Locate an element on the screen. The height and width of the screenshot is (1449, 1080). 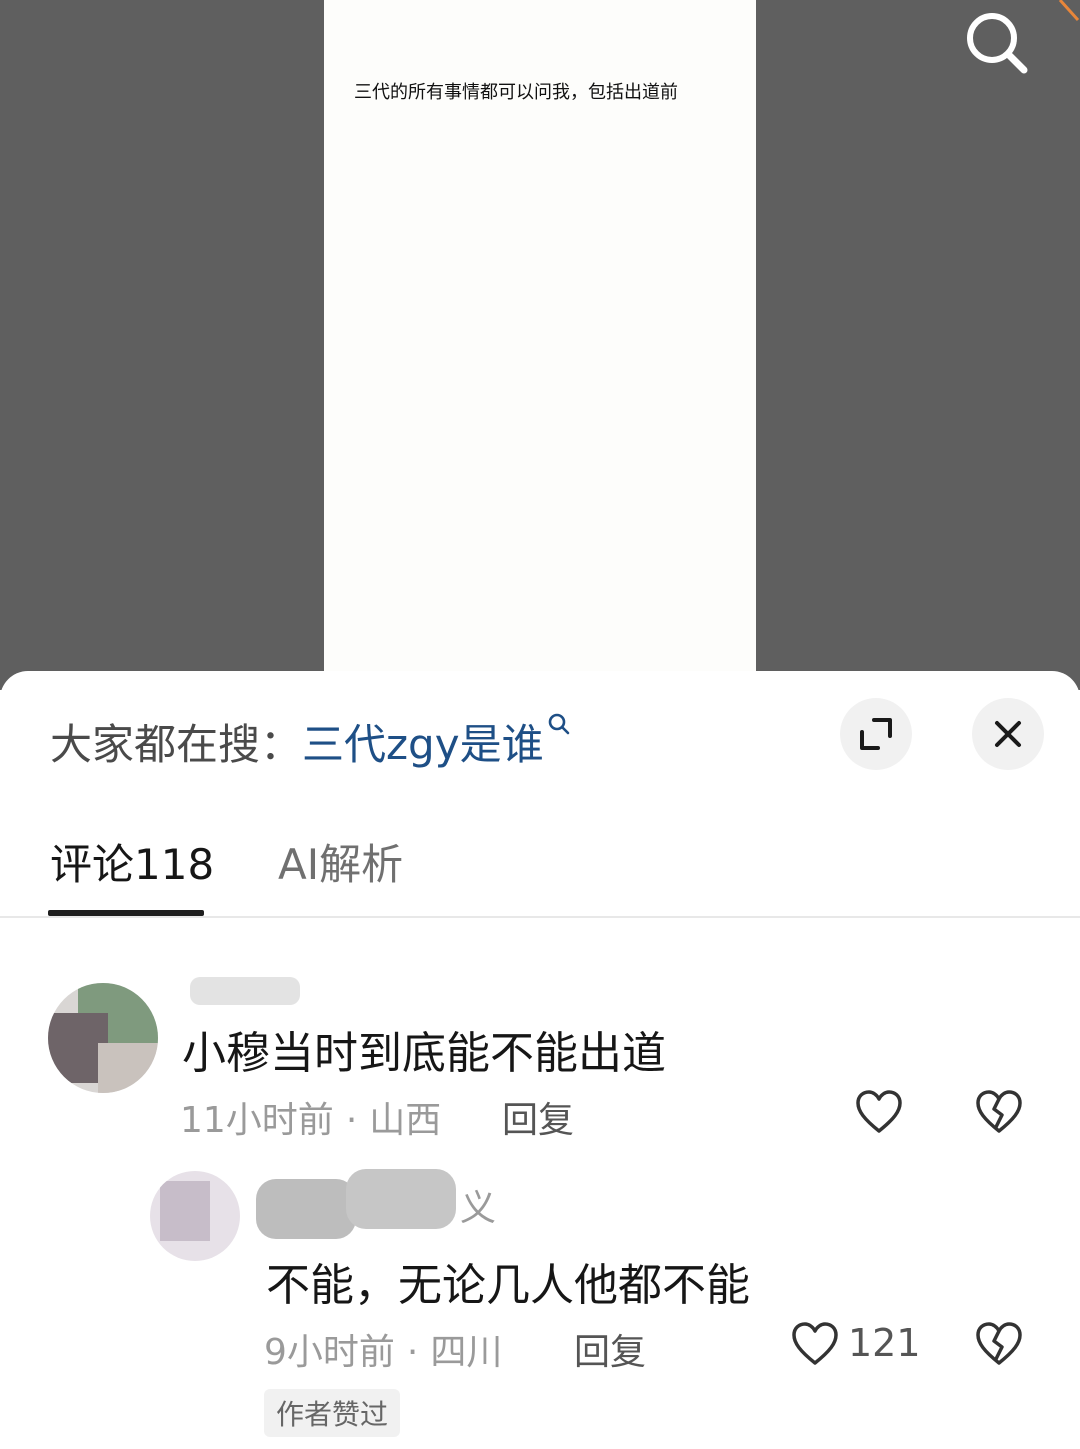
comment-text: 小穆当时到底能不能出道 is located at coordinates (424, 1053).